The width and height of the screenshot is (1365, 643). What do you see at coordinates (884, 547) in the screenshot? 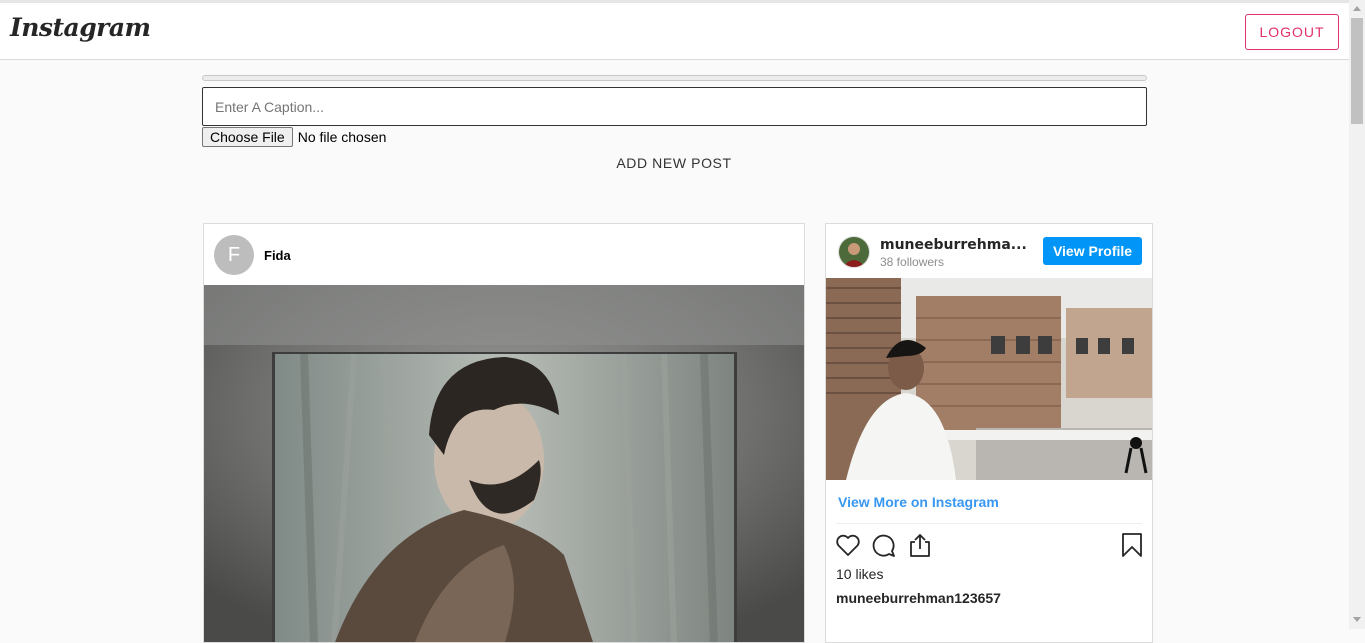
I see `comment-icon` at bounding box center [884, 547].